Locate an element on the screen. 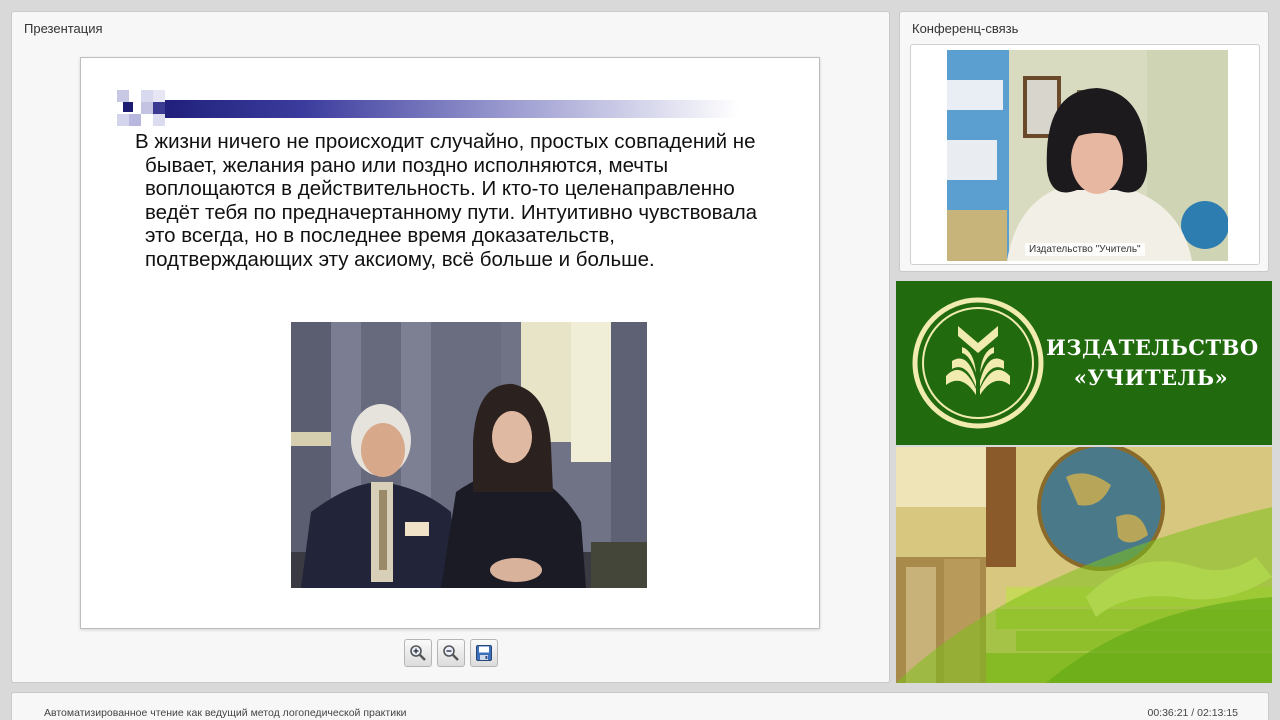 The height and width of the screenshot is (720, 1280). playback-time: 00:36:21 / 02:13:15 is located at coordinates (1193, 713).